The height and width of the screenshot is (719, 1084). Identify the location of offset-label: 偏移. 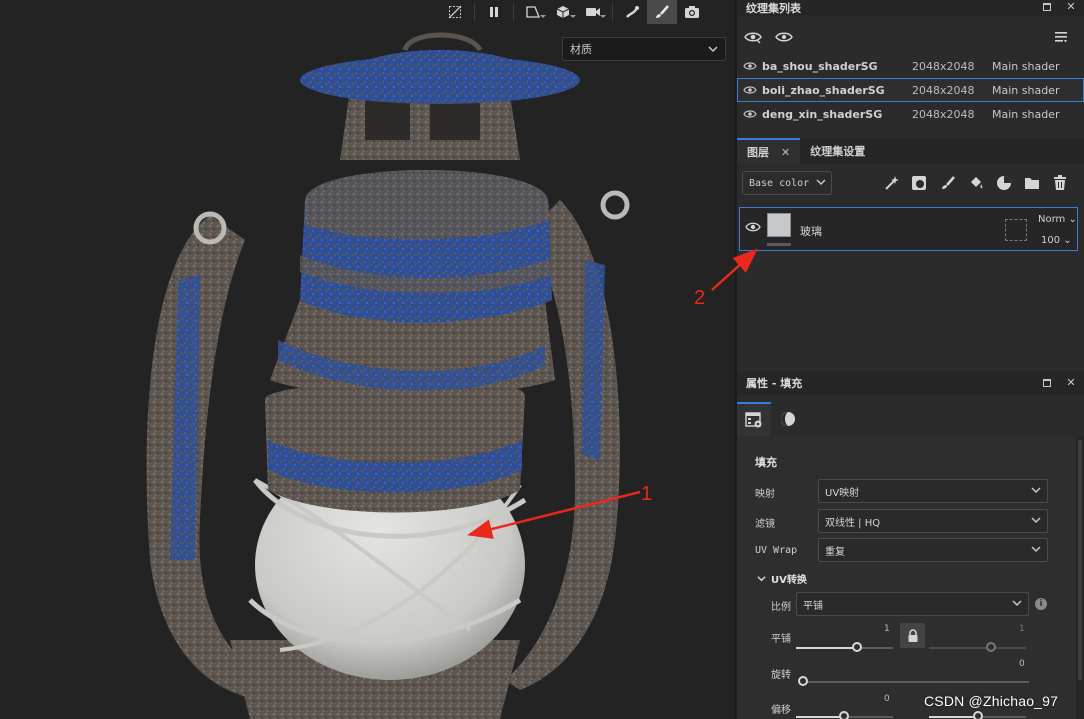
(781, 710).